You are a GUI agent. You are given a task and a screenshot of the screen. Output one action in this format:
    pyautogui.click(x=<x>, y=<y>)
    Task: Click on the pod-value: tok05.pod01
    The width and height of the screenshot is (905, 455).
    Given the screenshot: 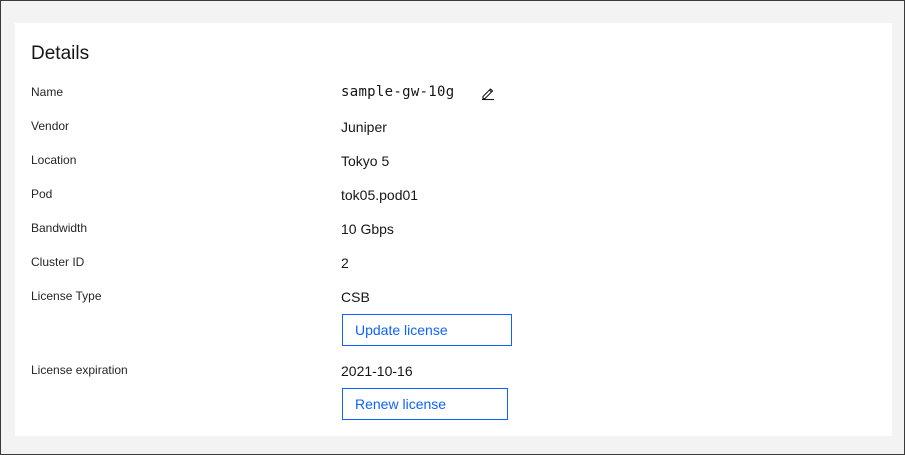 What is the action you would take?
    pyautogui.click(x=380, y=195)
    